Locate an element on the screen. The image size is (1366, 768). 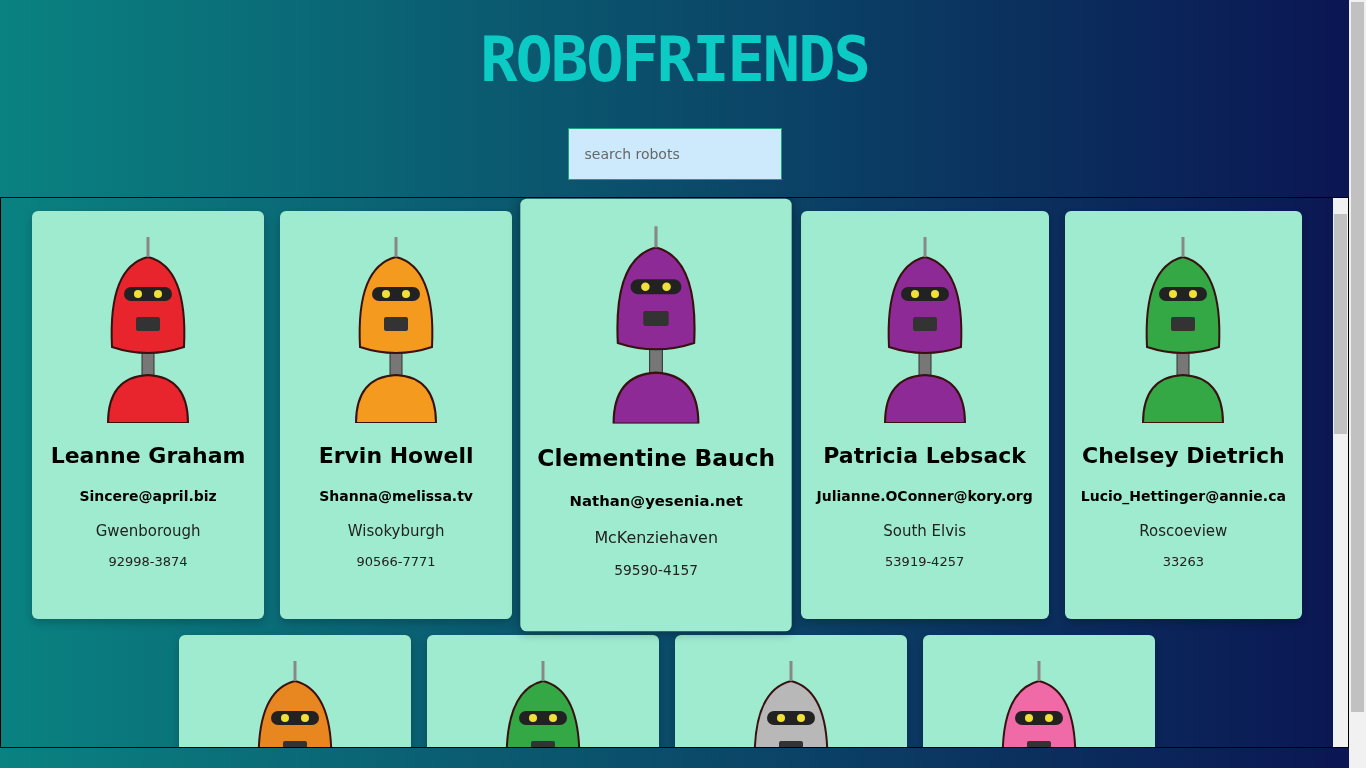
robot-zipcode: 90566-7771 is located at coordinates (396, 562).